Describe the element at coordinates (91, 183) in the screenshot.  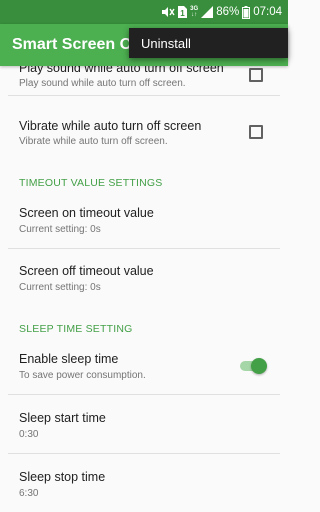
I see `section-header-timeout: TIMEOUT VALUE SETTINGS` at that location.